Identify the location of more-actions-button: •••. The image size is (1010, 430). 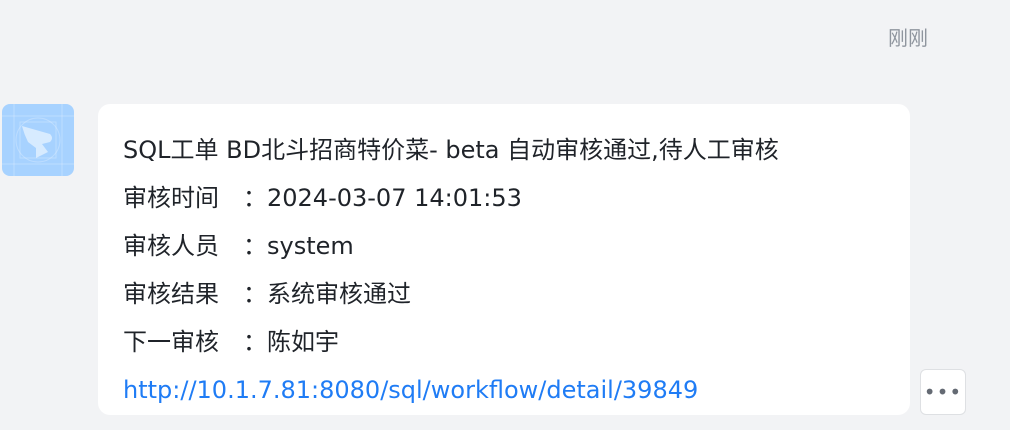
(943, 392).